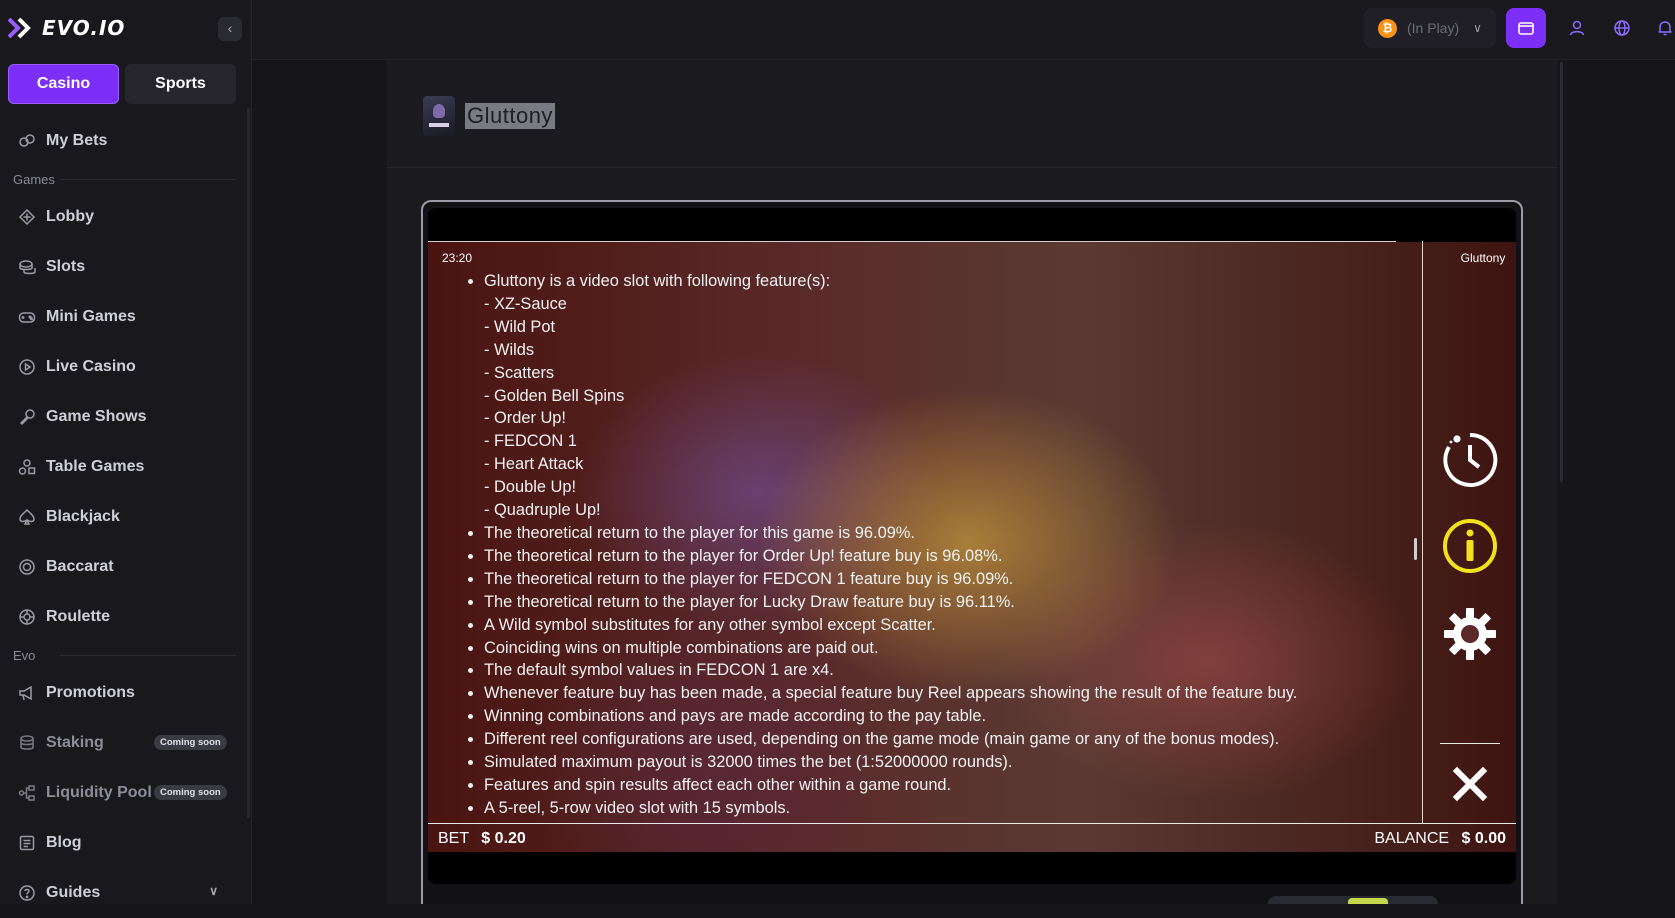  Describe the element at coordinates (457, 258) in the screenshot. I see `game-clock: 23:20` at that location.